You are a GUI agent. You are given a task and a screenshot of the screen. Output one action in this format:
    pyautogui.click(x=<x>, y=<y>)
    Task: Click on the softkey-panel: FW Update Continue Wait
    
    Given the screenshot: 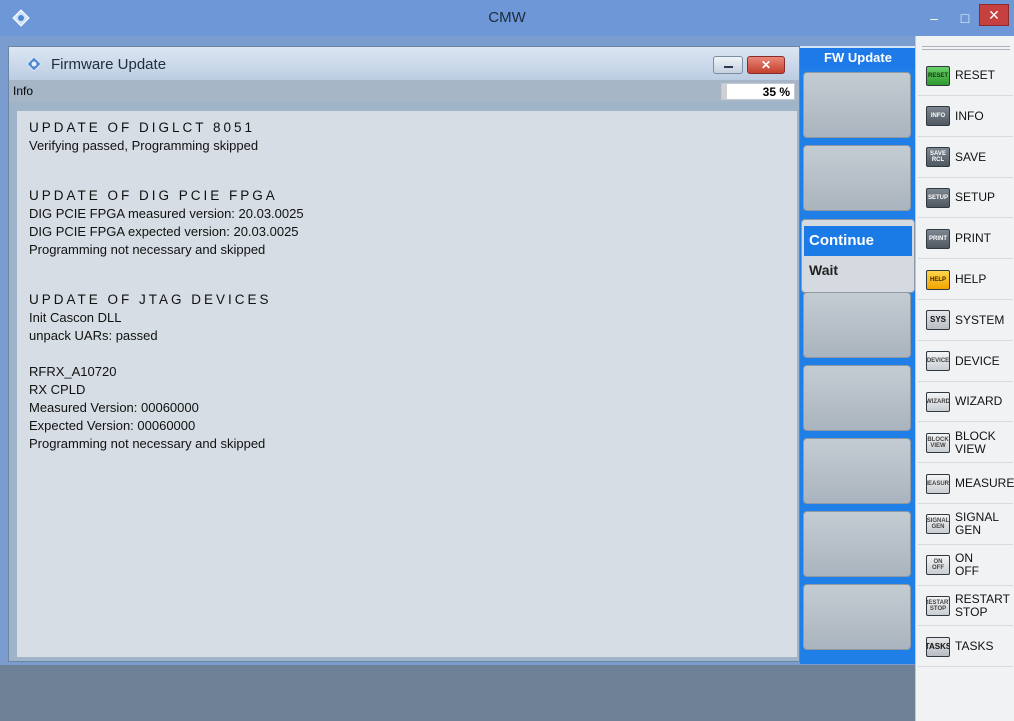 What is the action you would take?
    pyautogui.click(x=858, y=355)
    